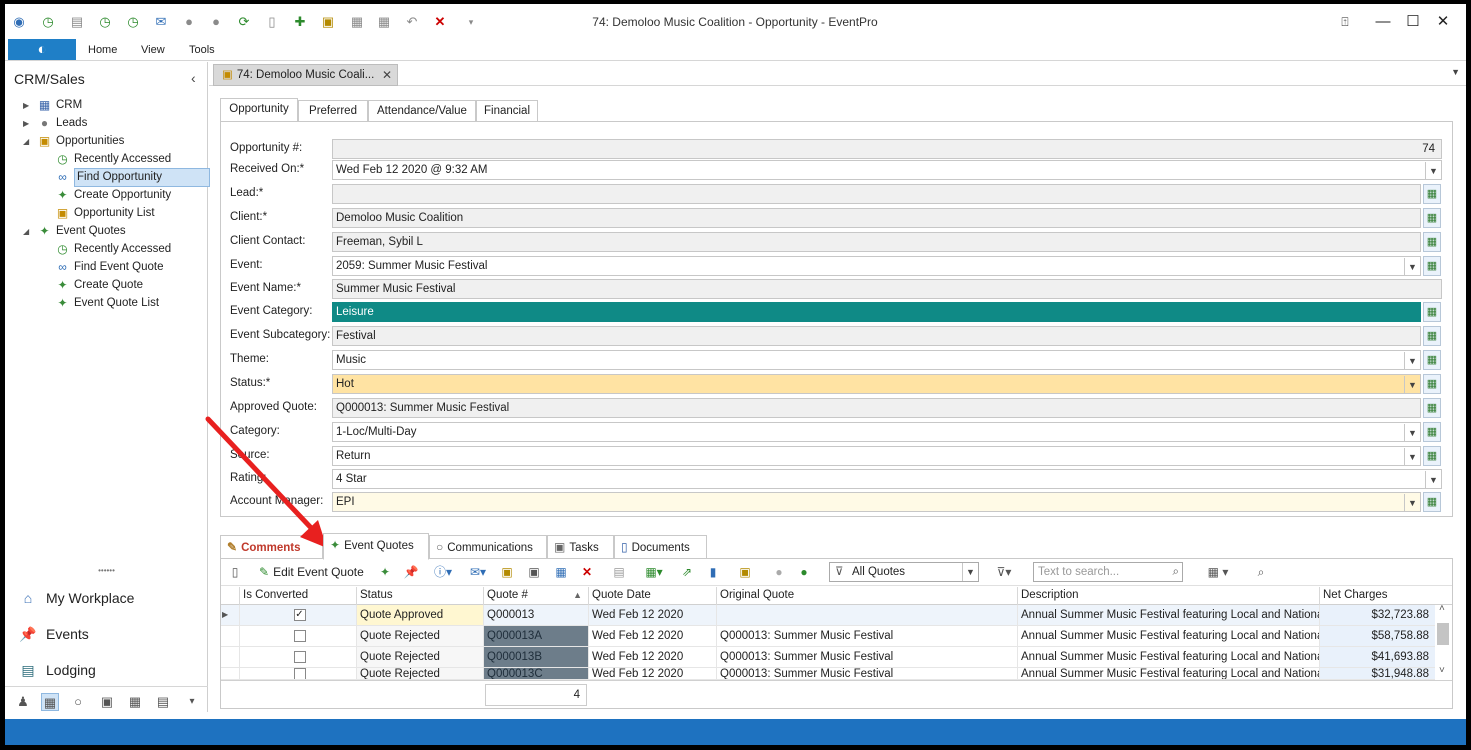 The image size is (1471, 750). What do you see at coordinates (163, 702) in the screenshot?
I see `report-icon: ▤` at bounding box center [163, 702].